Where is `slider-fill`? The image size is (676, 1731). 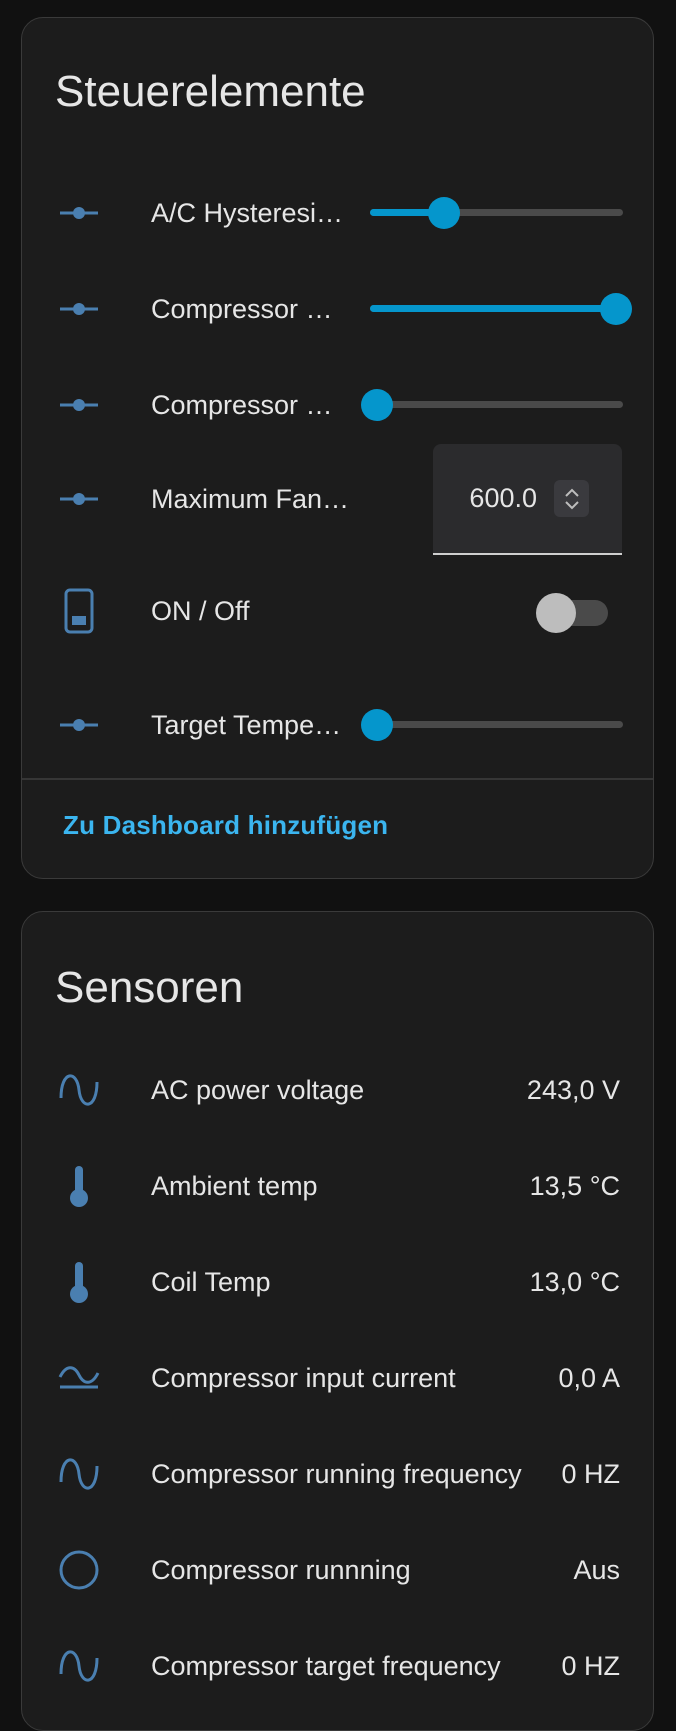
slider-fill is located at coordinates (493, 308).